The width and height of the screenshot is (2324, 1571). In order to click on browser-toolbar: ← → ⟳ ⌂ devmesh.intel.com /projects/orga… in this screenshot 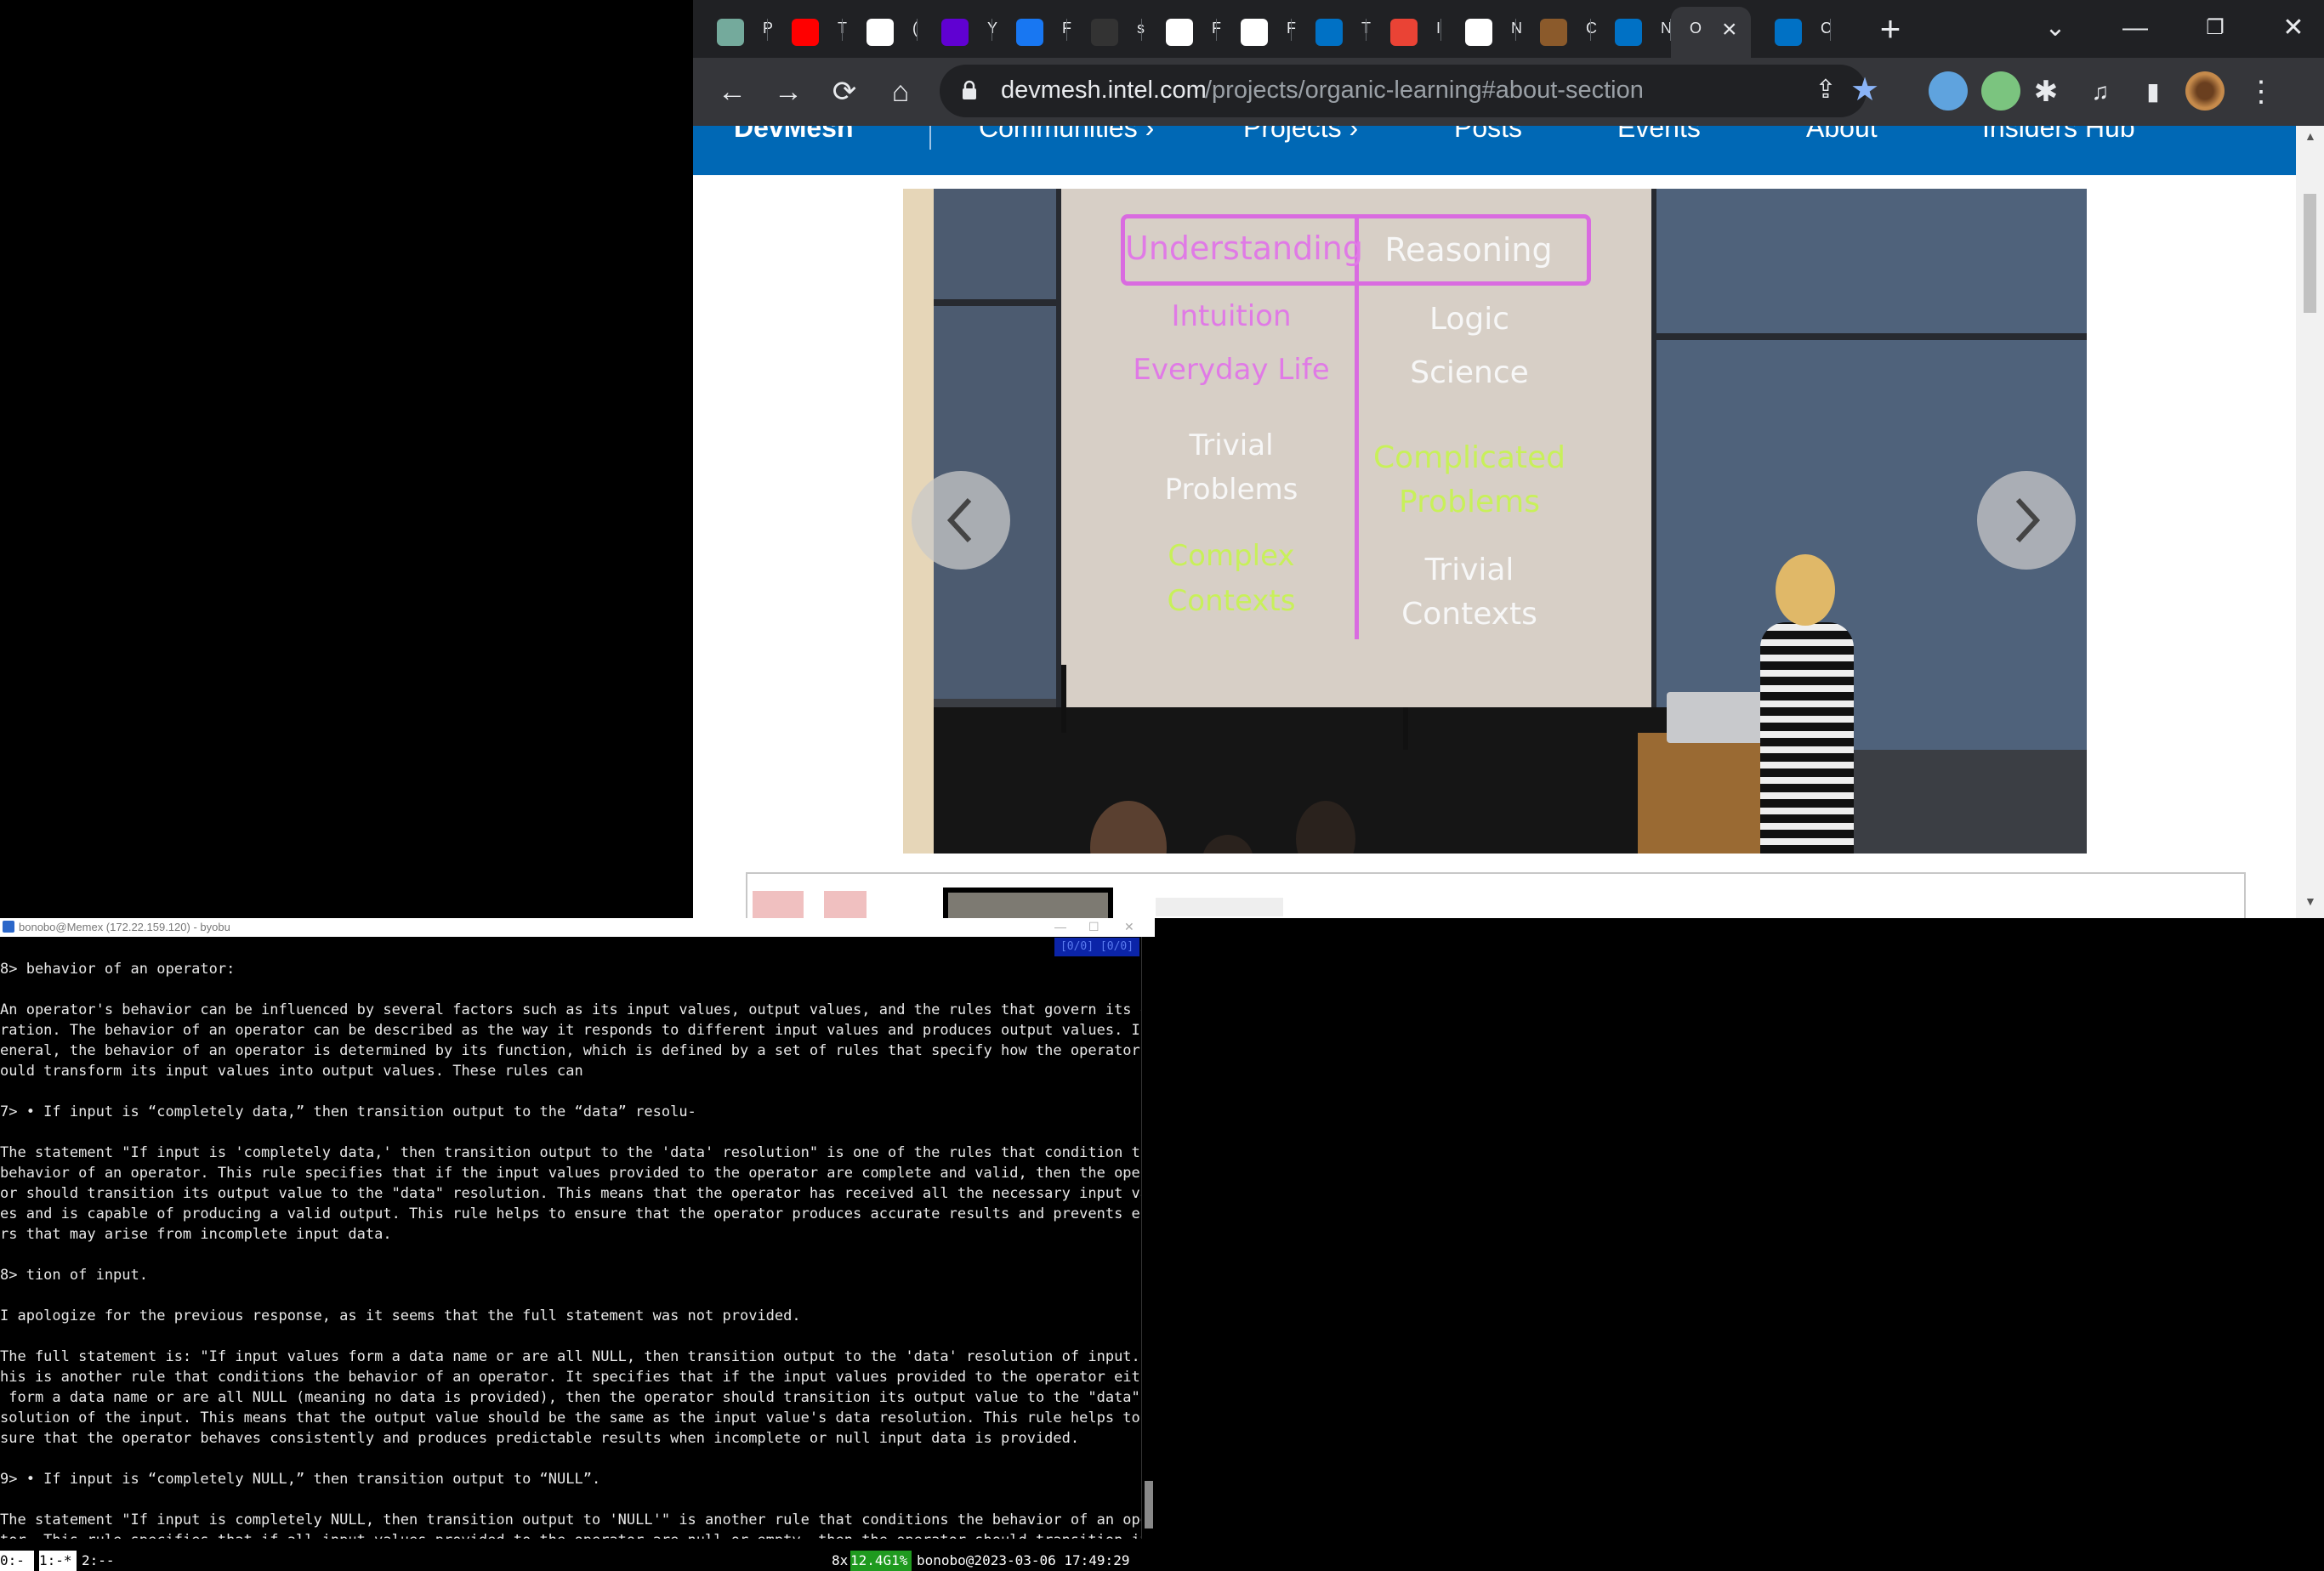, I will do `click(1508, 92)`.